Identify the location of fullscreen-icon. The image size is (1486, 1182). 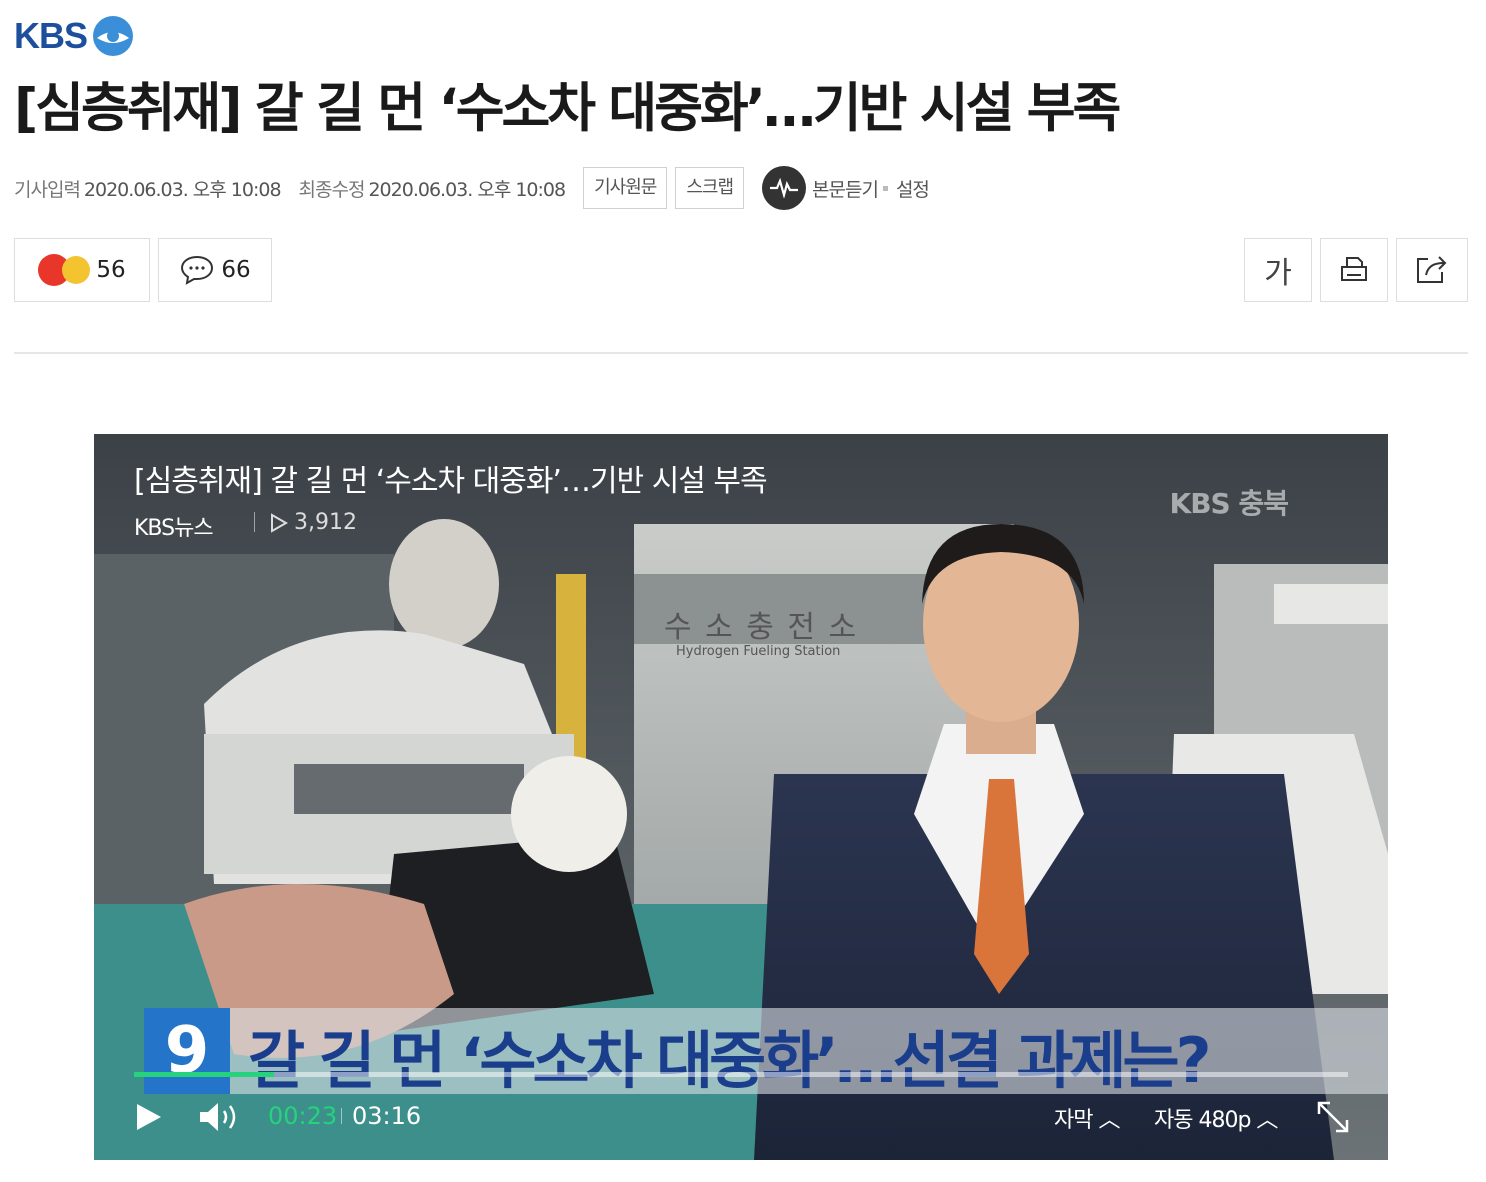
(1333, 1117).